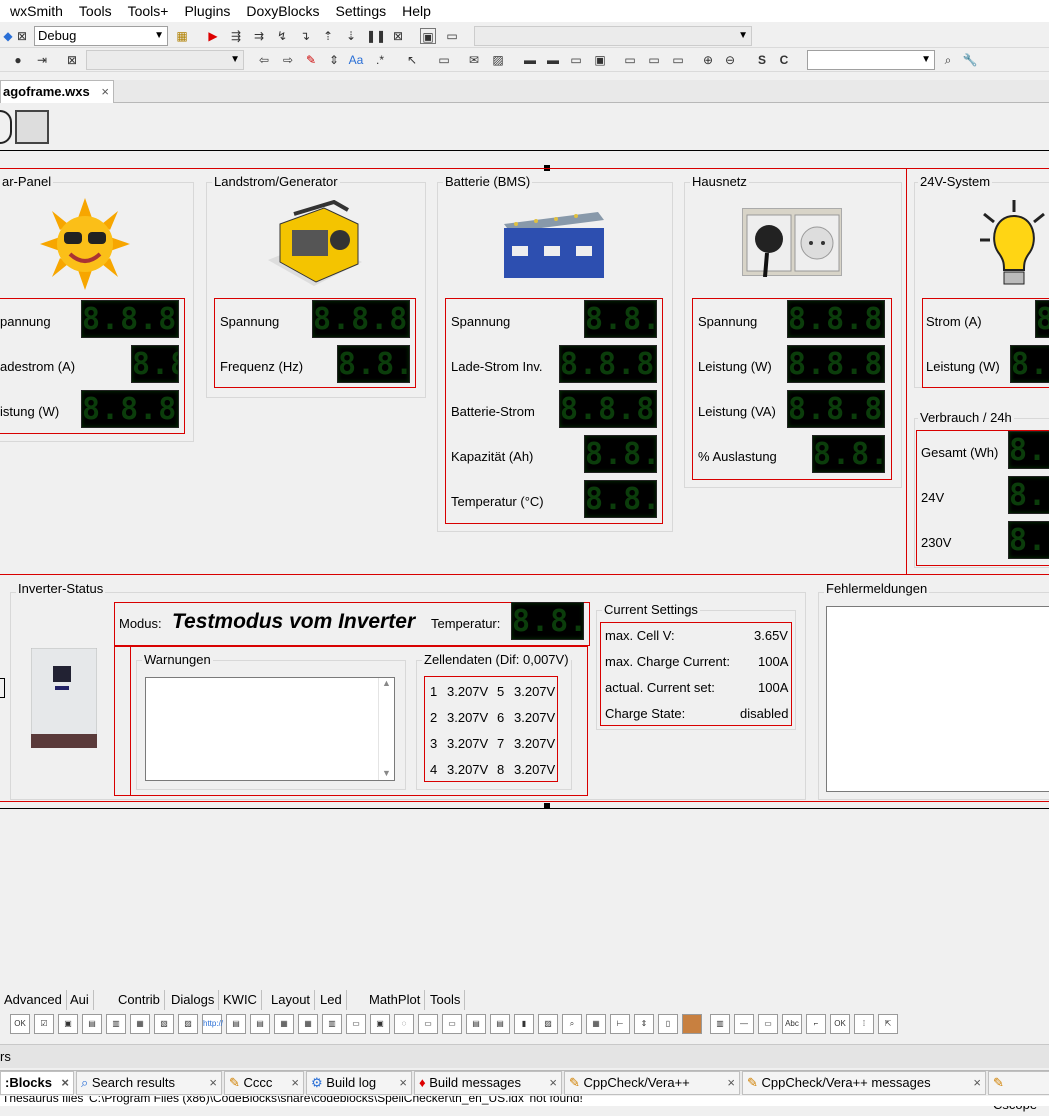 The height and width of the screenshot is (1116, 1049). Describe the element at coordinates (970, 60) in the screenshot. I see `wrench-icon: 🔧` at that location.